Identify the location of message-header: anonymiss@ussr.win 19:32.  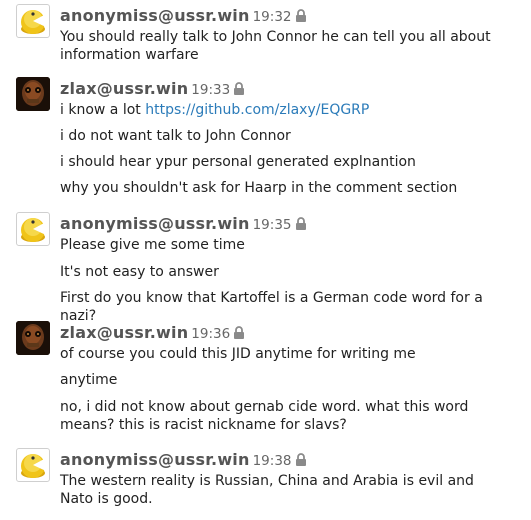
(183, 16).